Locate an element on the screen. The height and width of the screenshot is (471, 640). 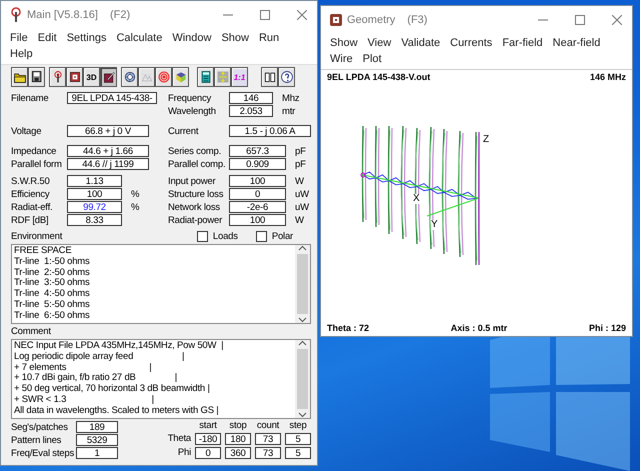
list-line: Tr-line 6:-50 ohms is located at coordinates (52, 316).